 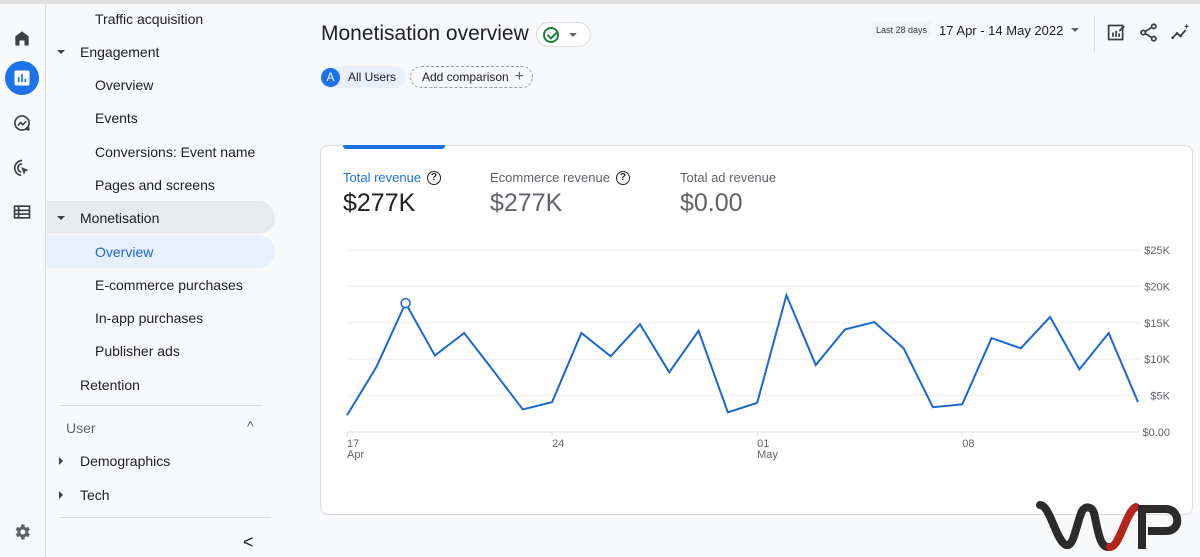 What do you see at coordinates (161, 184) in the screenshot?
I see `nav-item-pages-and-screens: Pages and screens` at bounding box center [161, 184].